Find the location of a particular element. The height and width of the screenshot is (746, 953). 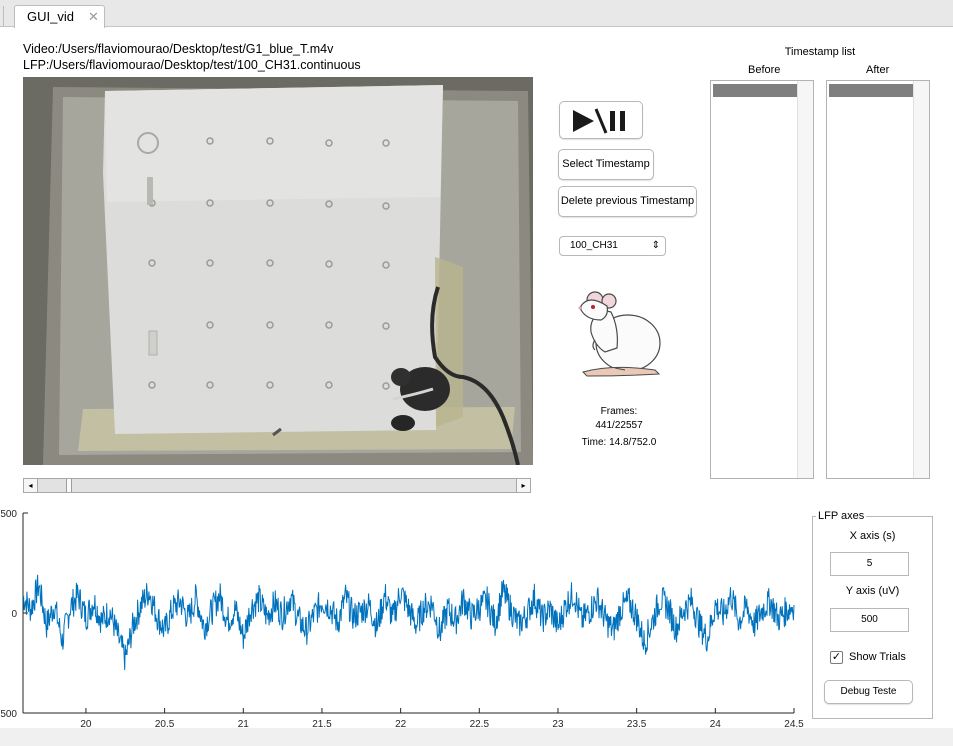

y-axis-label: Y axis (uV) is located at coordinates (872, 591).